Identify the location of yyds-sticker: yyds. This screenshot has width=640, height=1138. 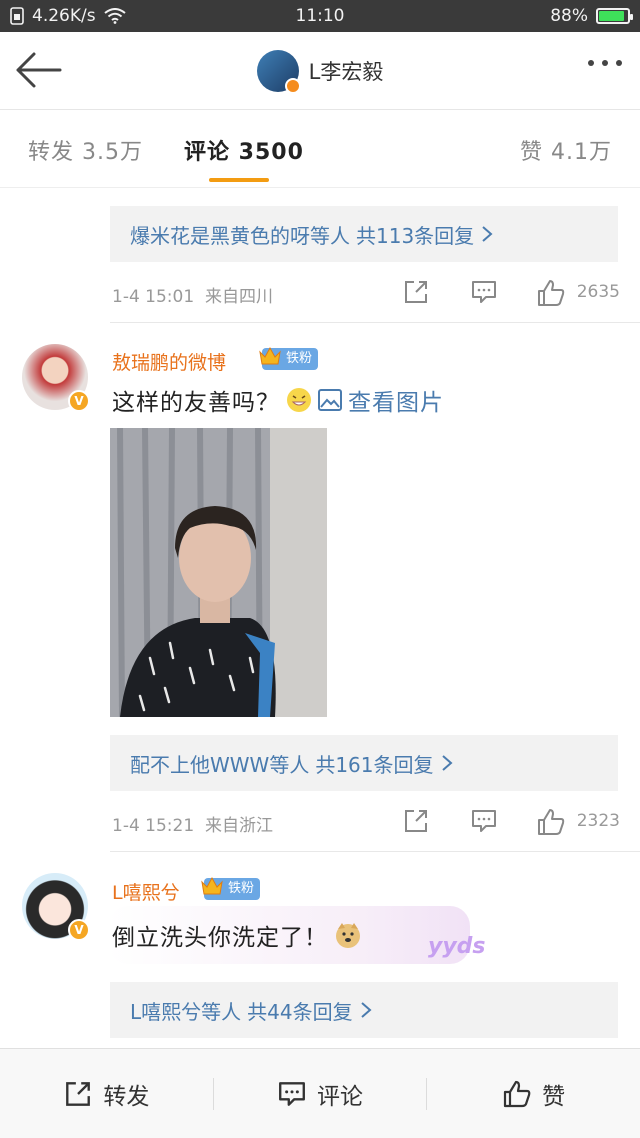
(457, 946).